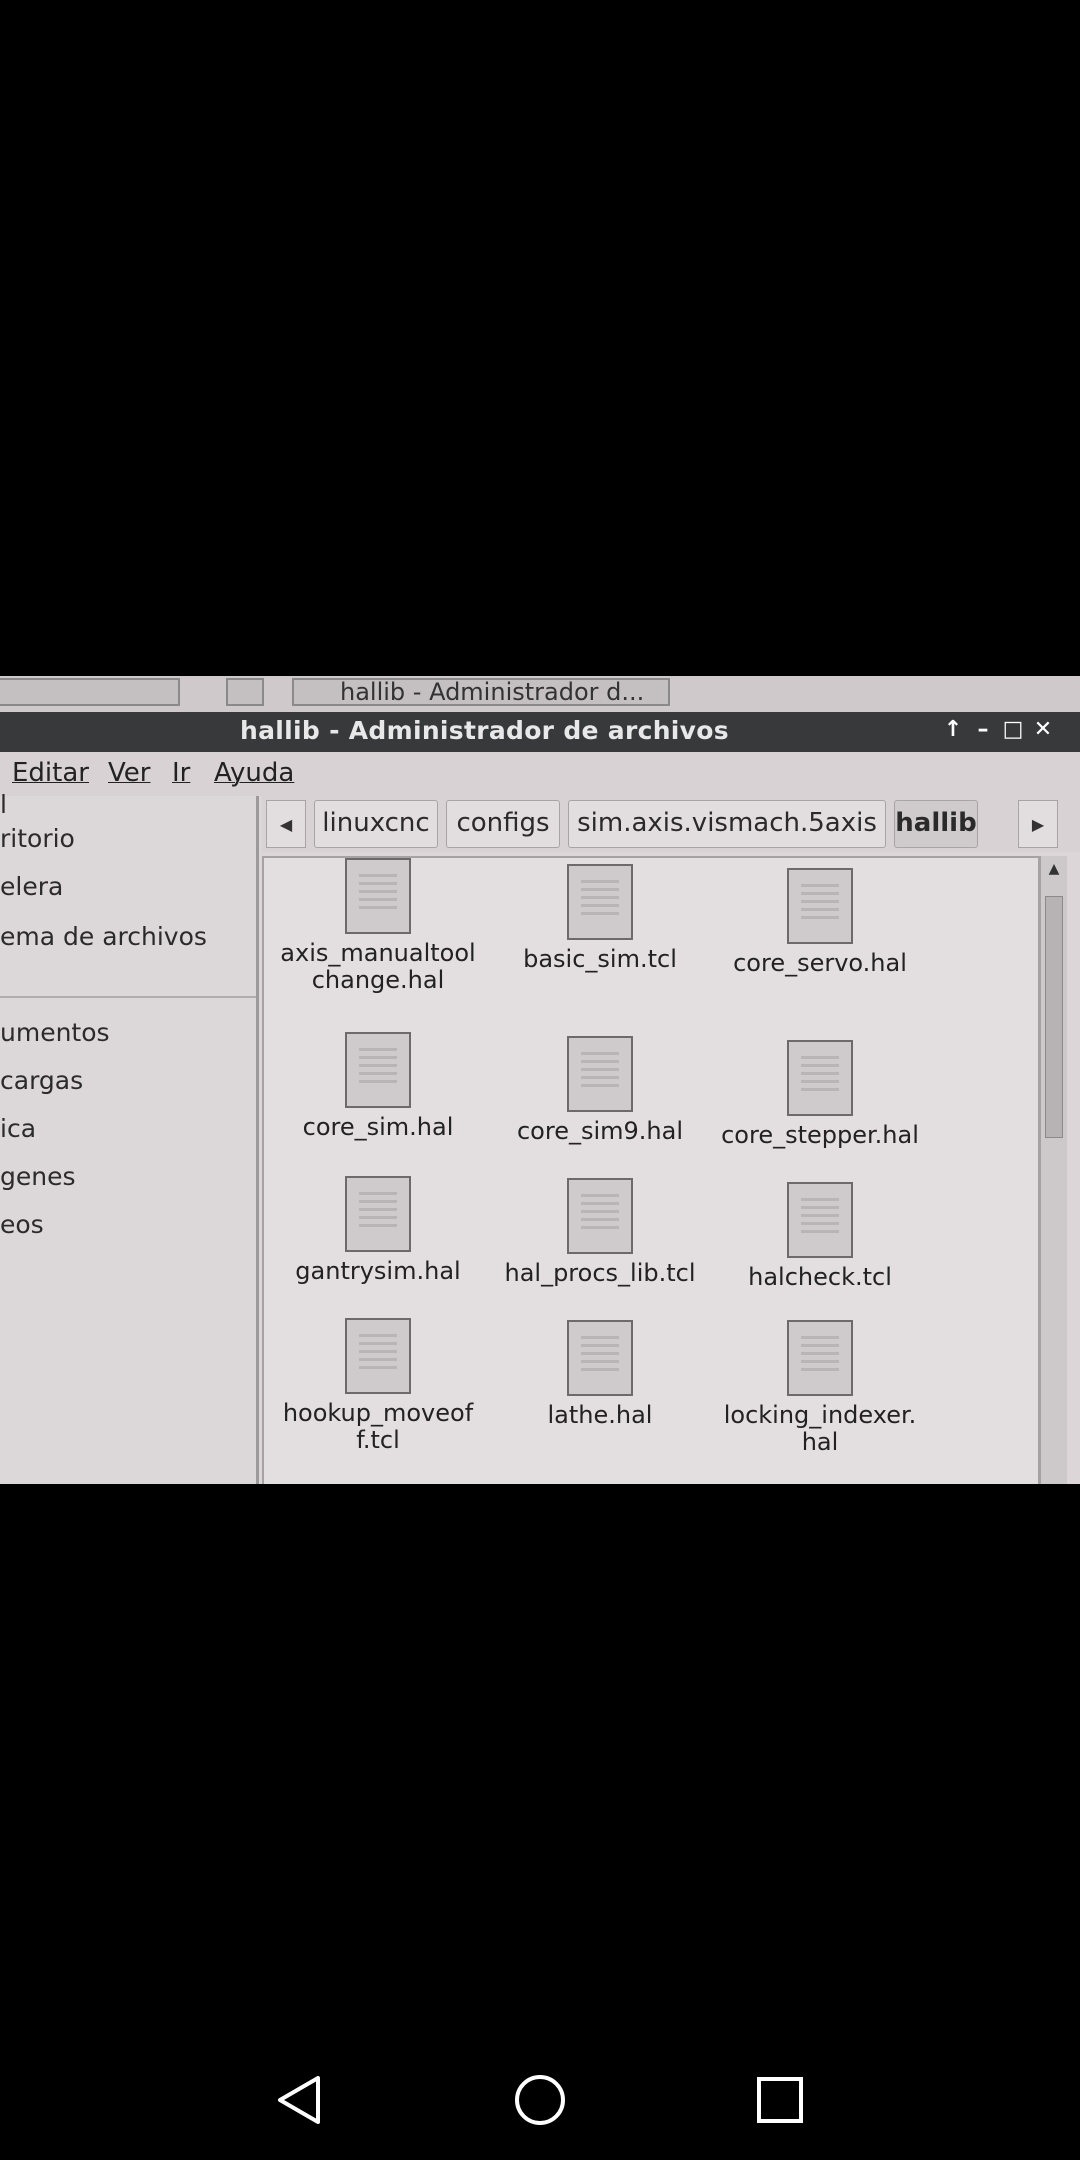  I want to click on sidebar-item-documentos: umentos, so click(55, 1032).